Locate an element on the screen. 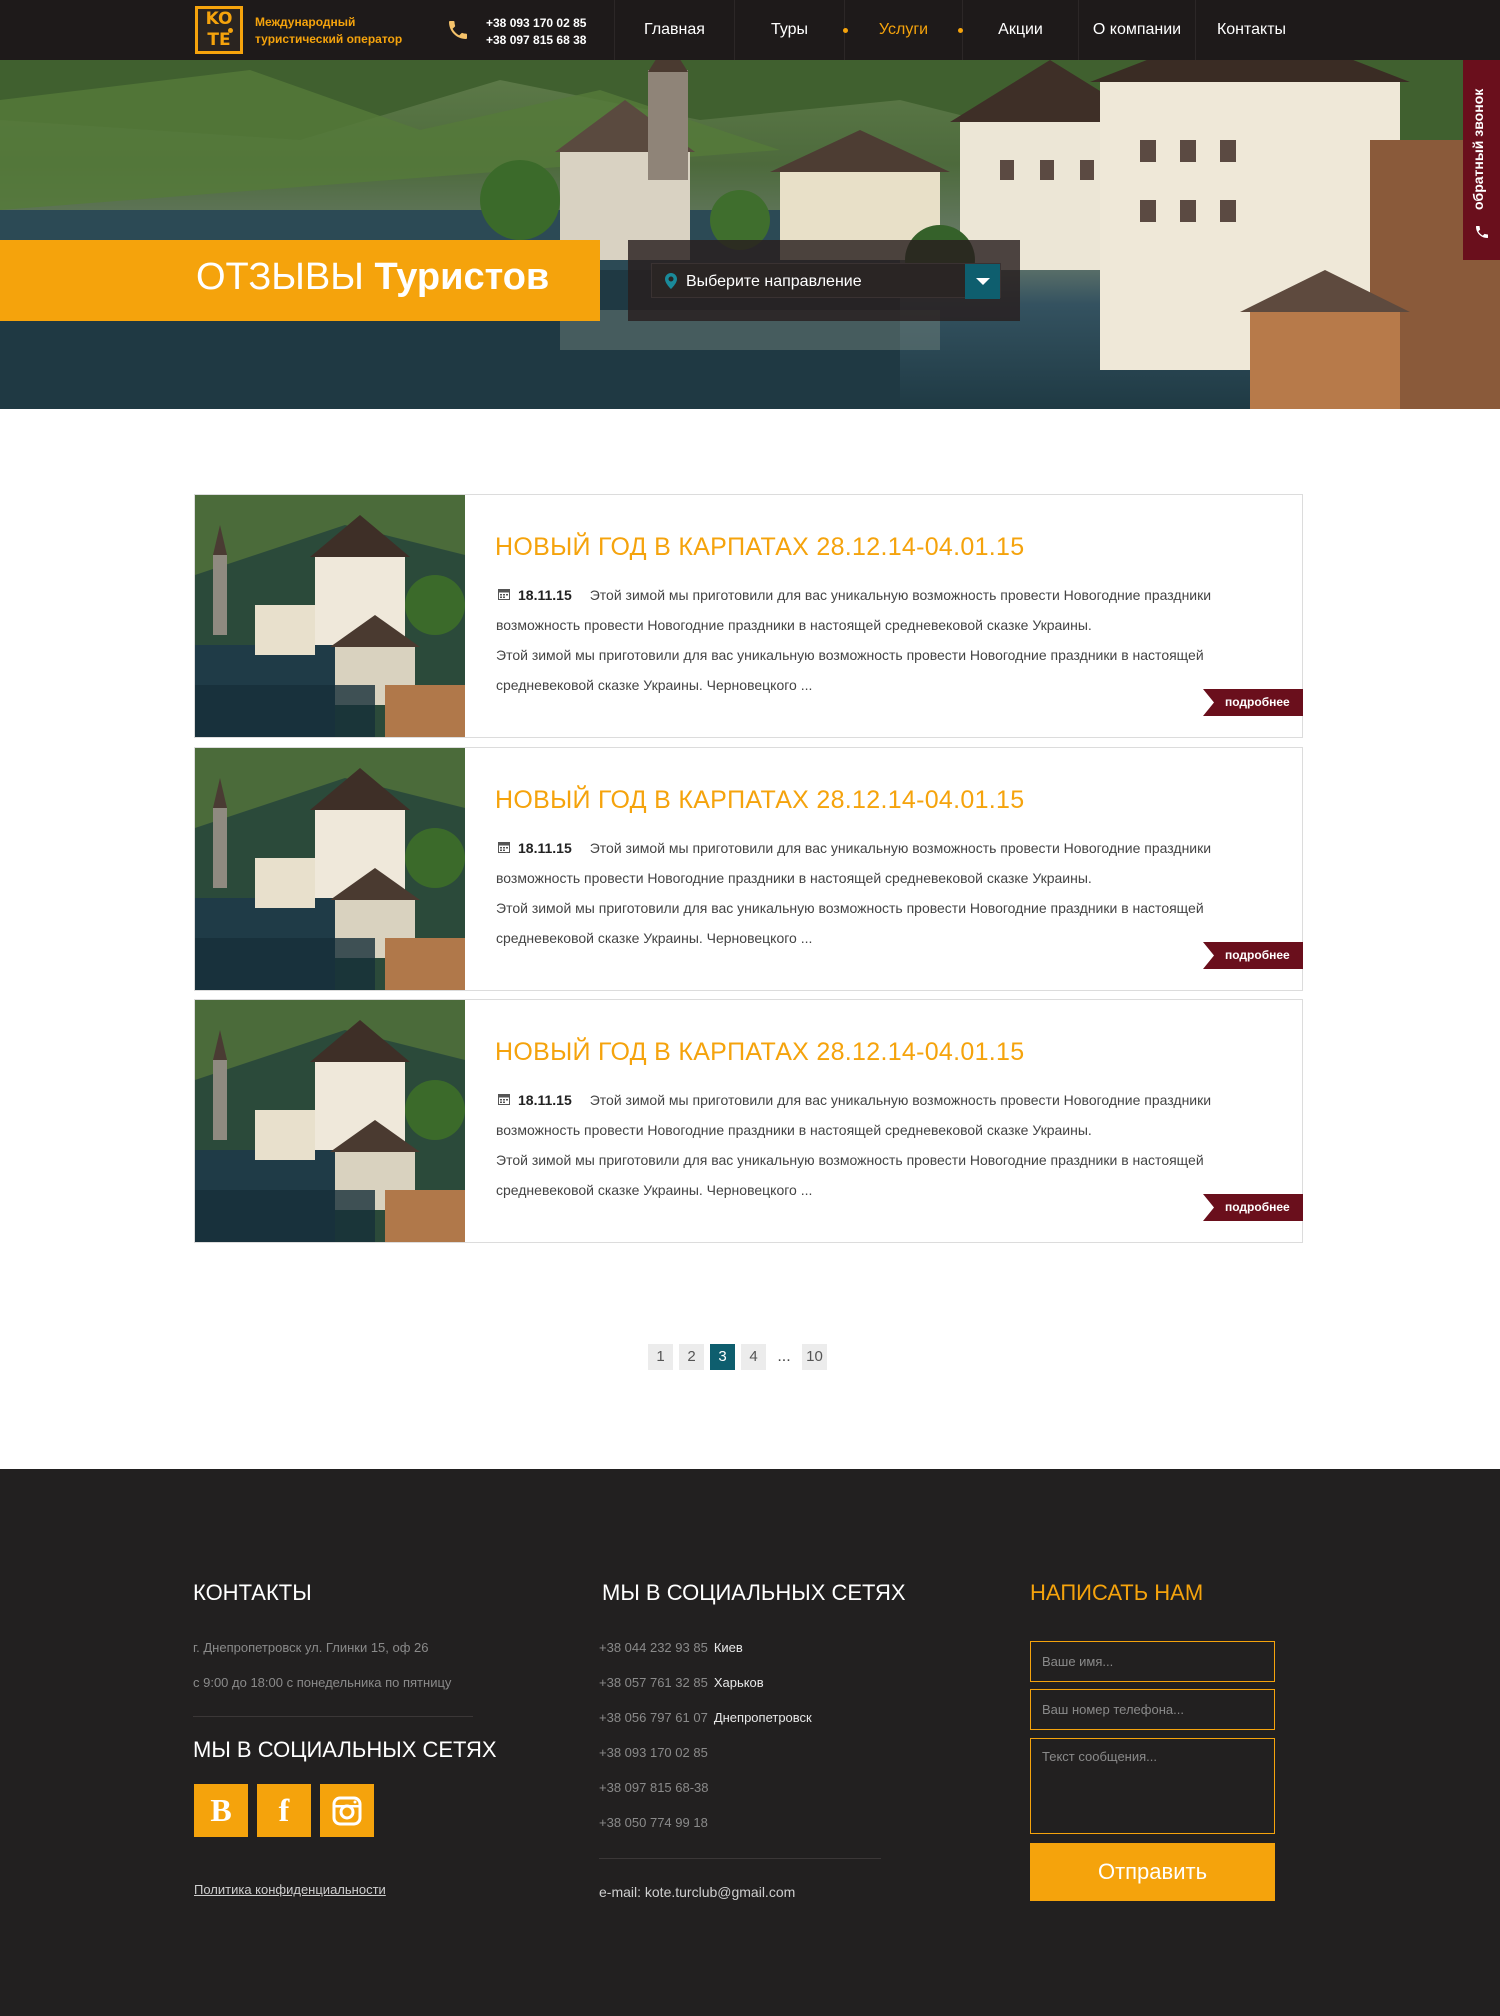 The image size is (1500, 2016). nav-contacts: Контакты is located at coordinates (1251, 30).